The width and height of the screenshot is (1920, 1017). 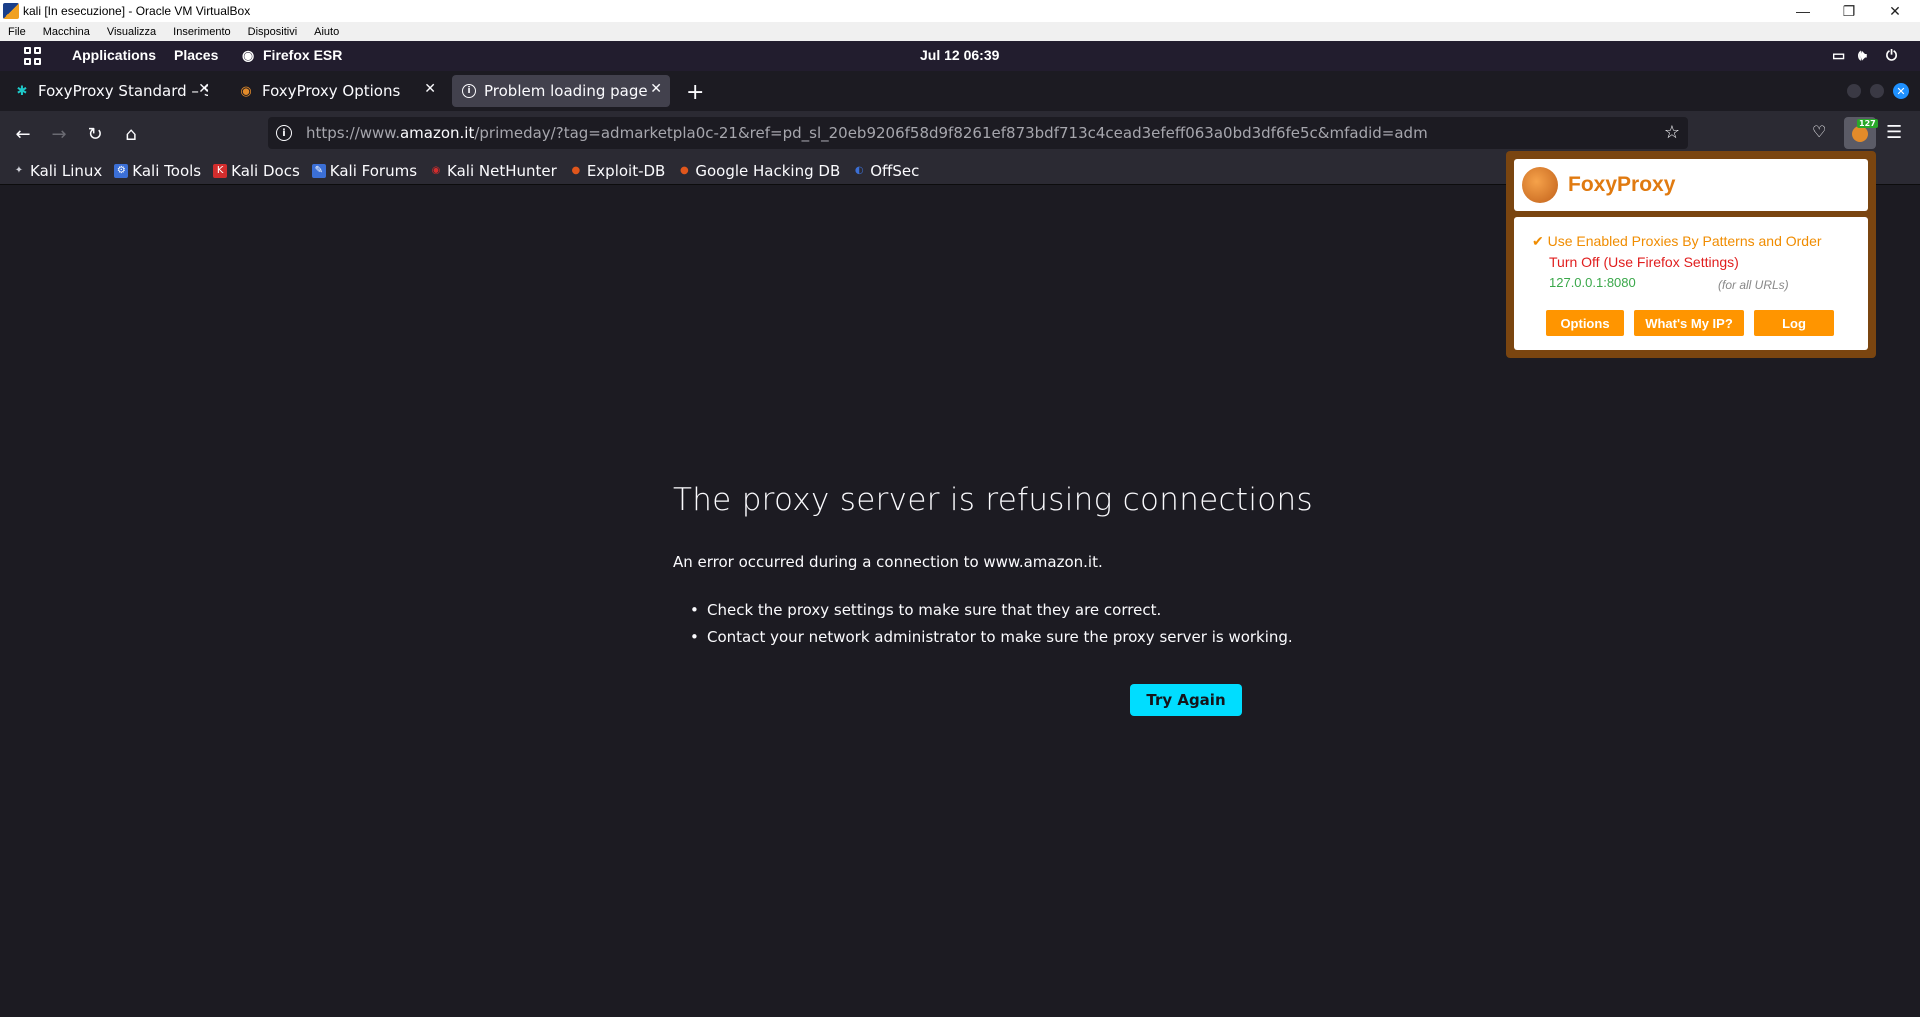 What do you see at coordinates (617, 171) in the screenshot?
I see `bookmark-exploit-db: ● Exploit-DB` at bounding box center [617, 171].